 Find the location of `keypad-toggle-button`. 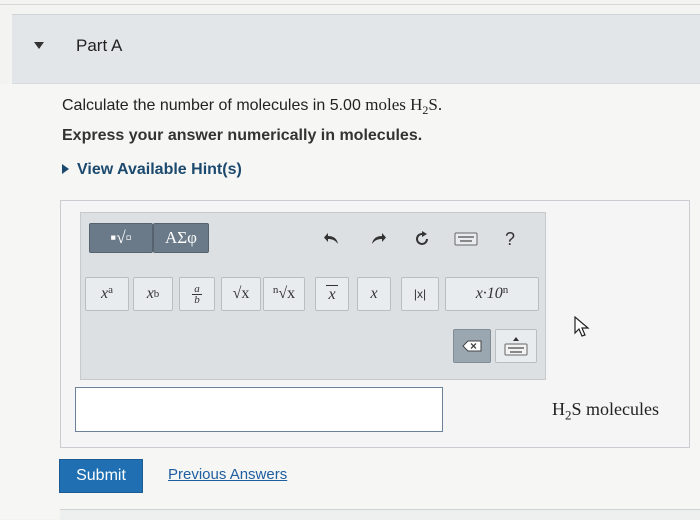

keypad-toggle-button is located at coordinates (516, 346).